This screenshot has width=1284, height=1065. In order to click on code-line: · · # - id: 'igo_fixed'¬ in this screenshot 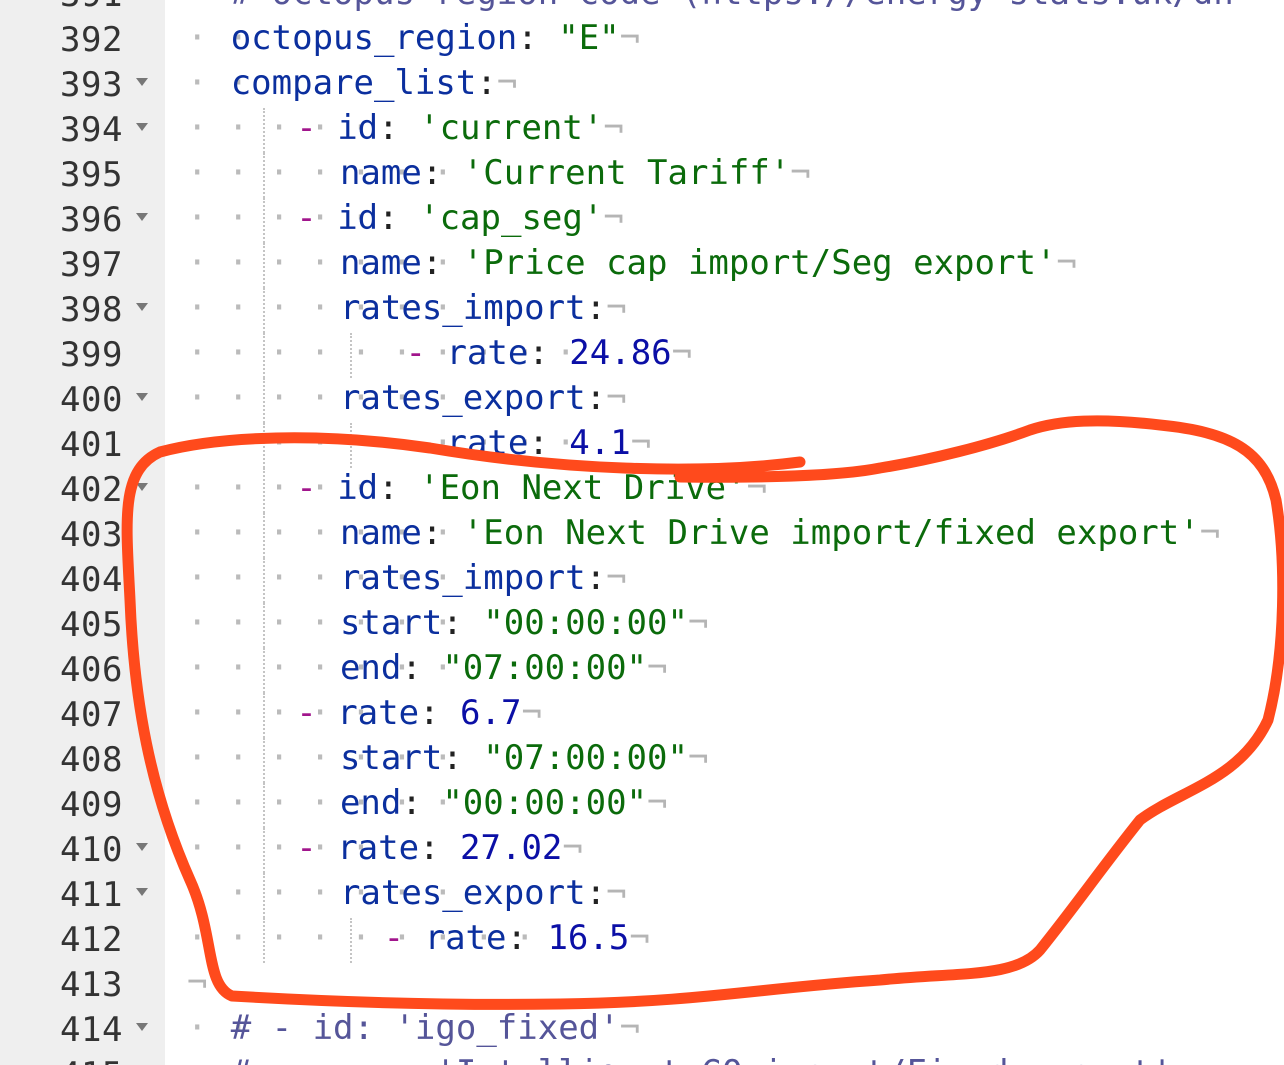, I will do `click(724, 1030)`.